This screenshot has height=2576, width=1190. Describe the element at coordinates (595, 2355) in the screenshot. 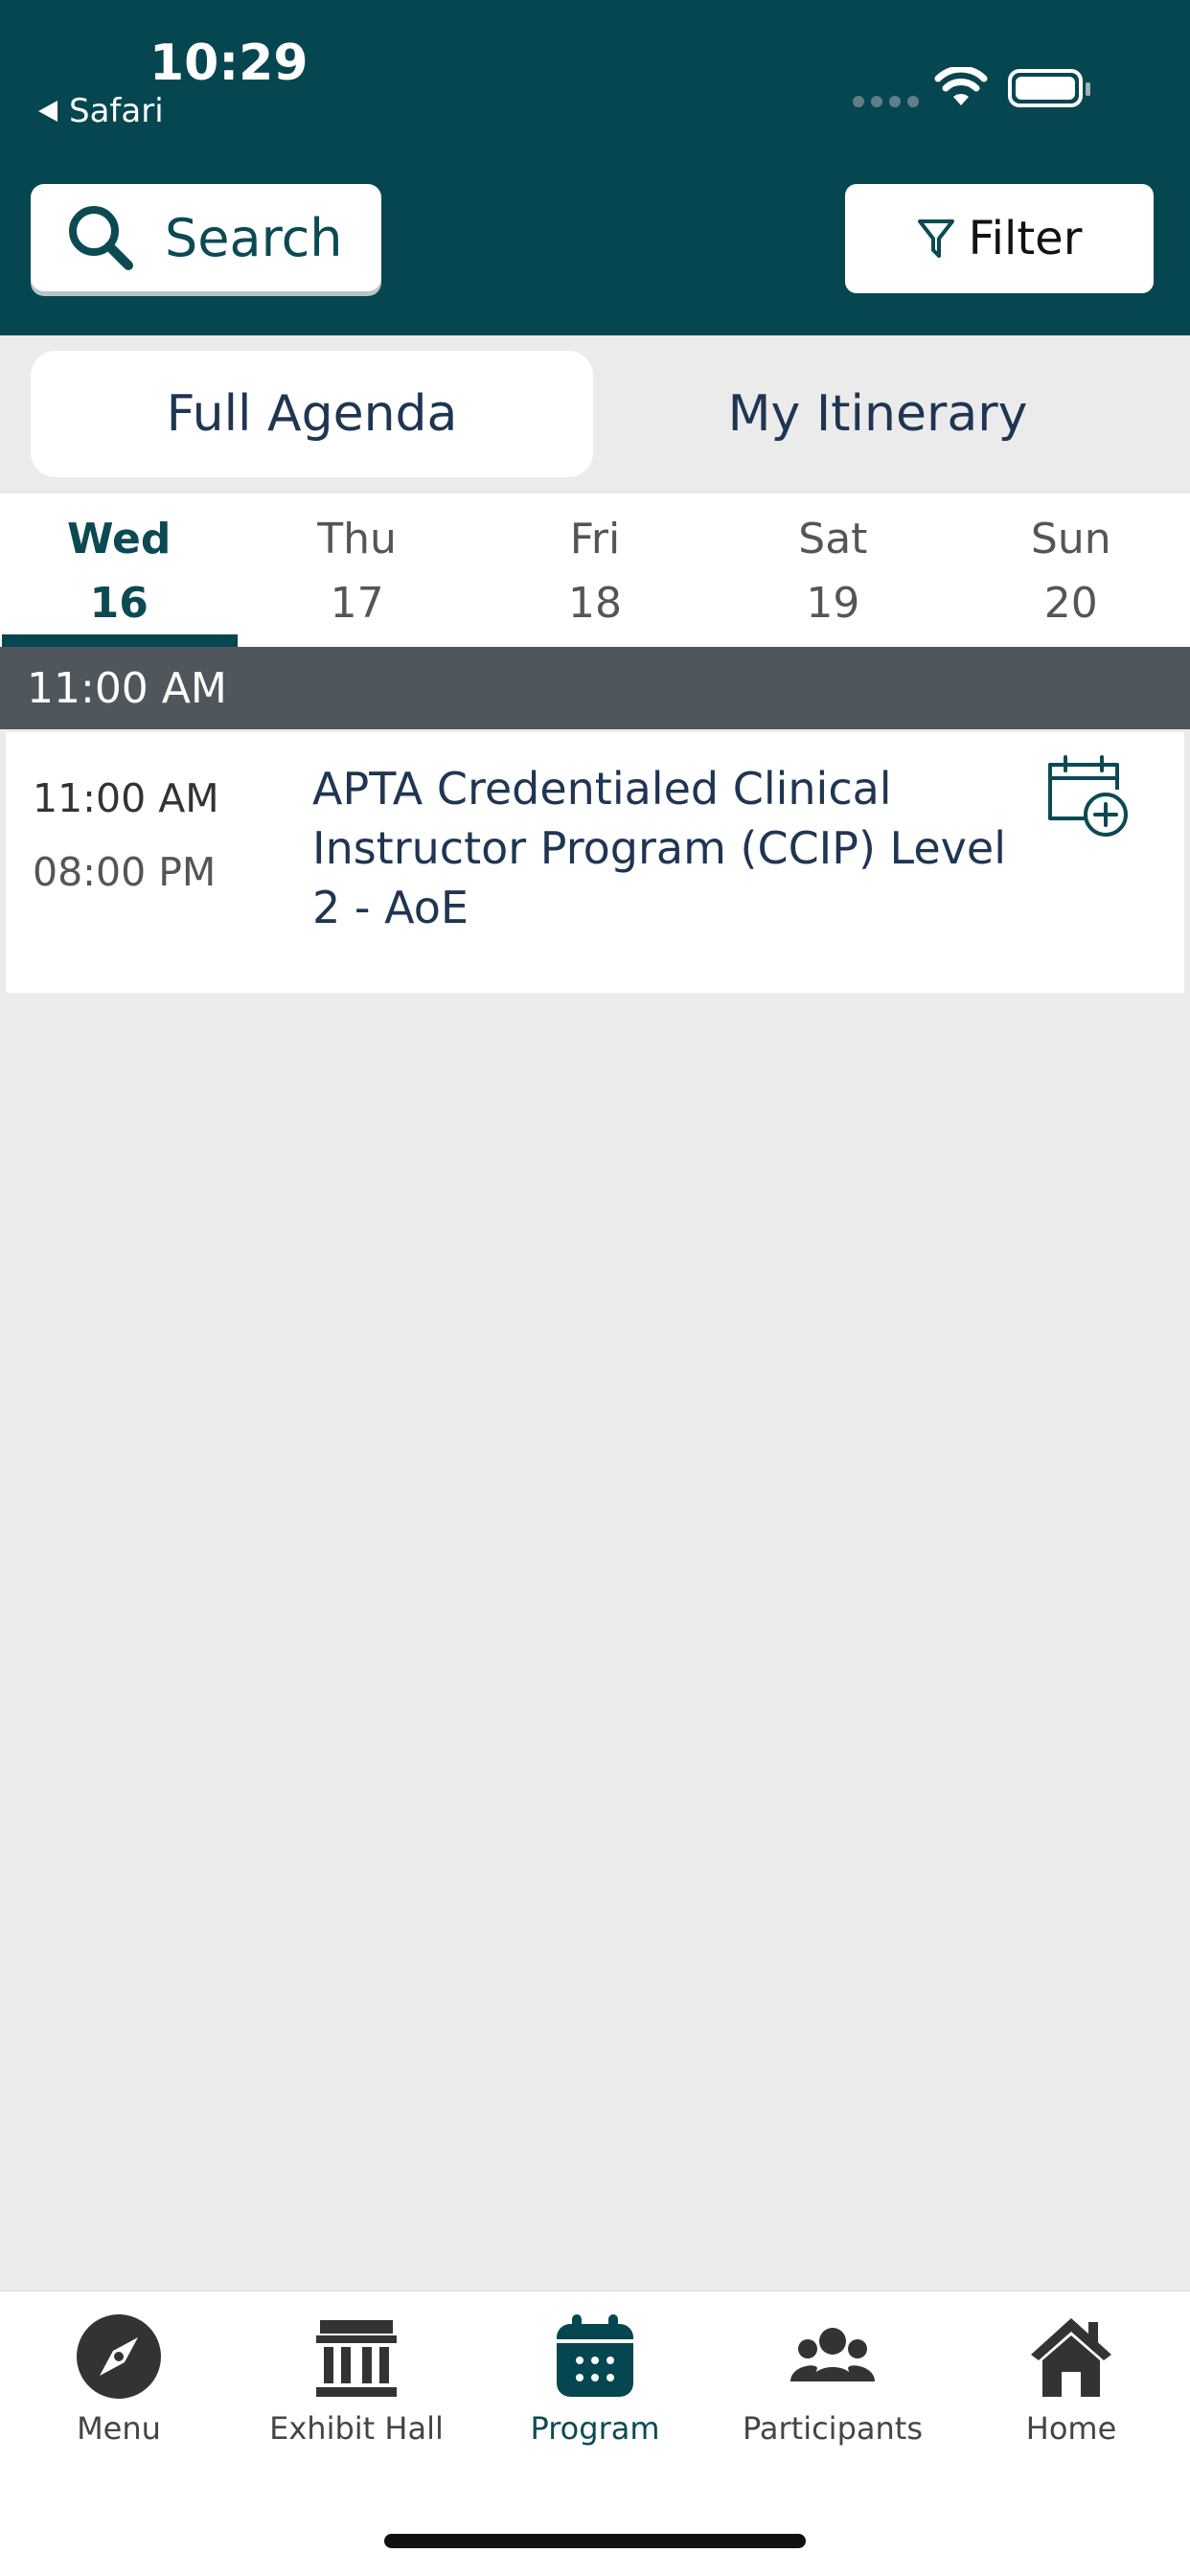

I see `calendar-icon` at that location.